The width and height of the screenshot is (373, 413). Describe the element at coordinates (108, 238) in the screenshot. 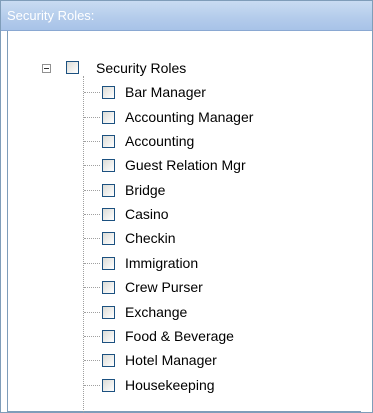

I see `role-checkbox-checkin` at that location.